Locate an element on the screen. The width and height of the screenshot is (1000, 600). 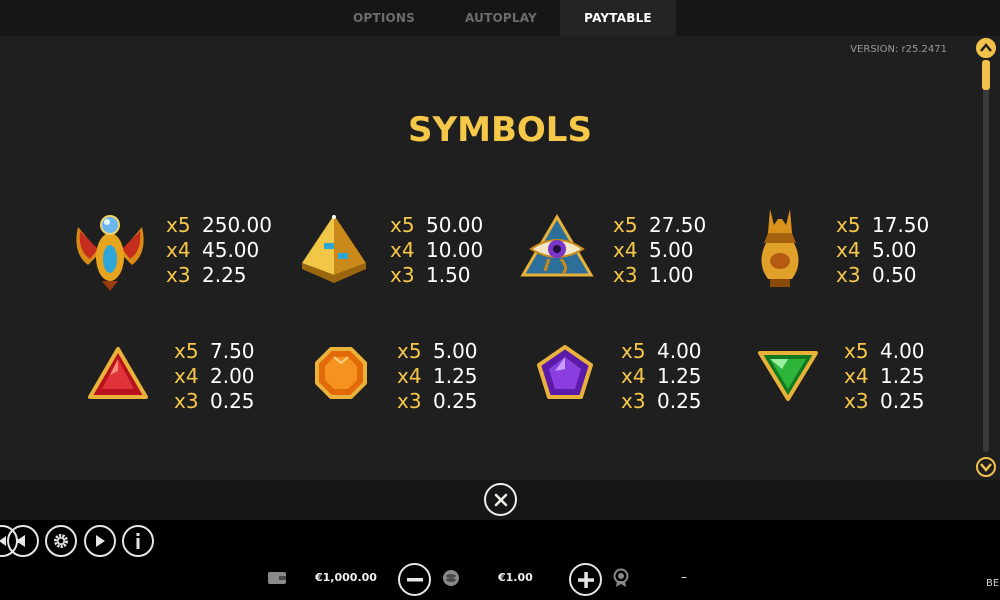
turbo-button is located at coordinates (100, 541).